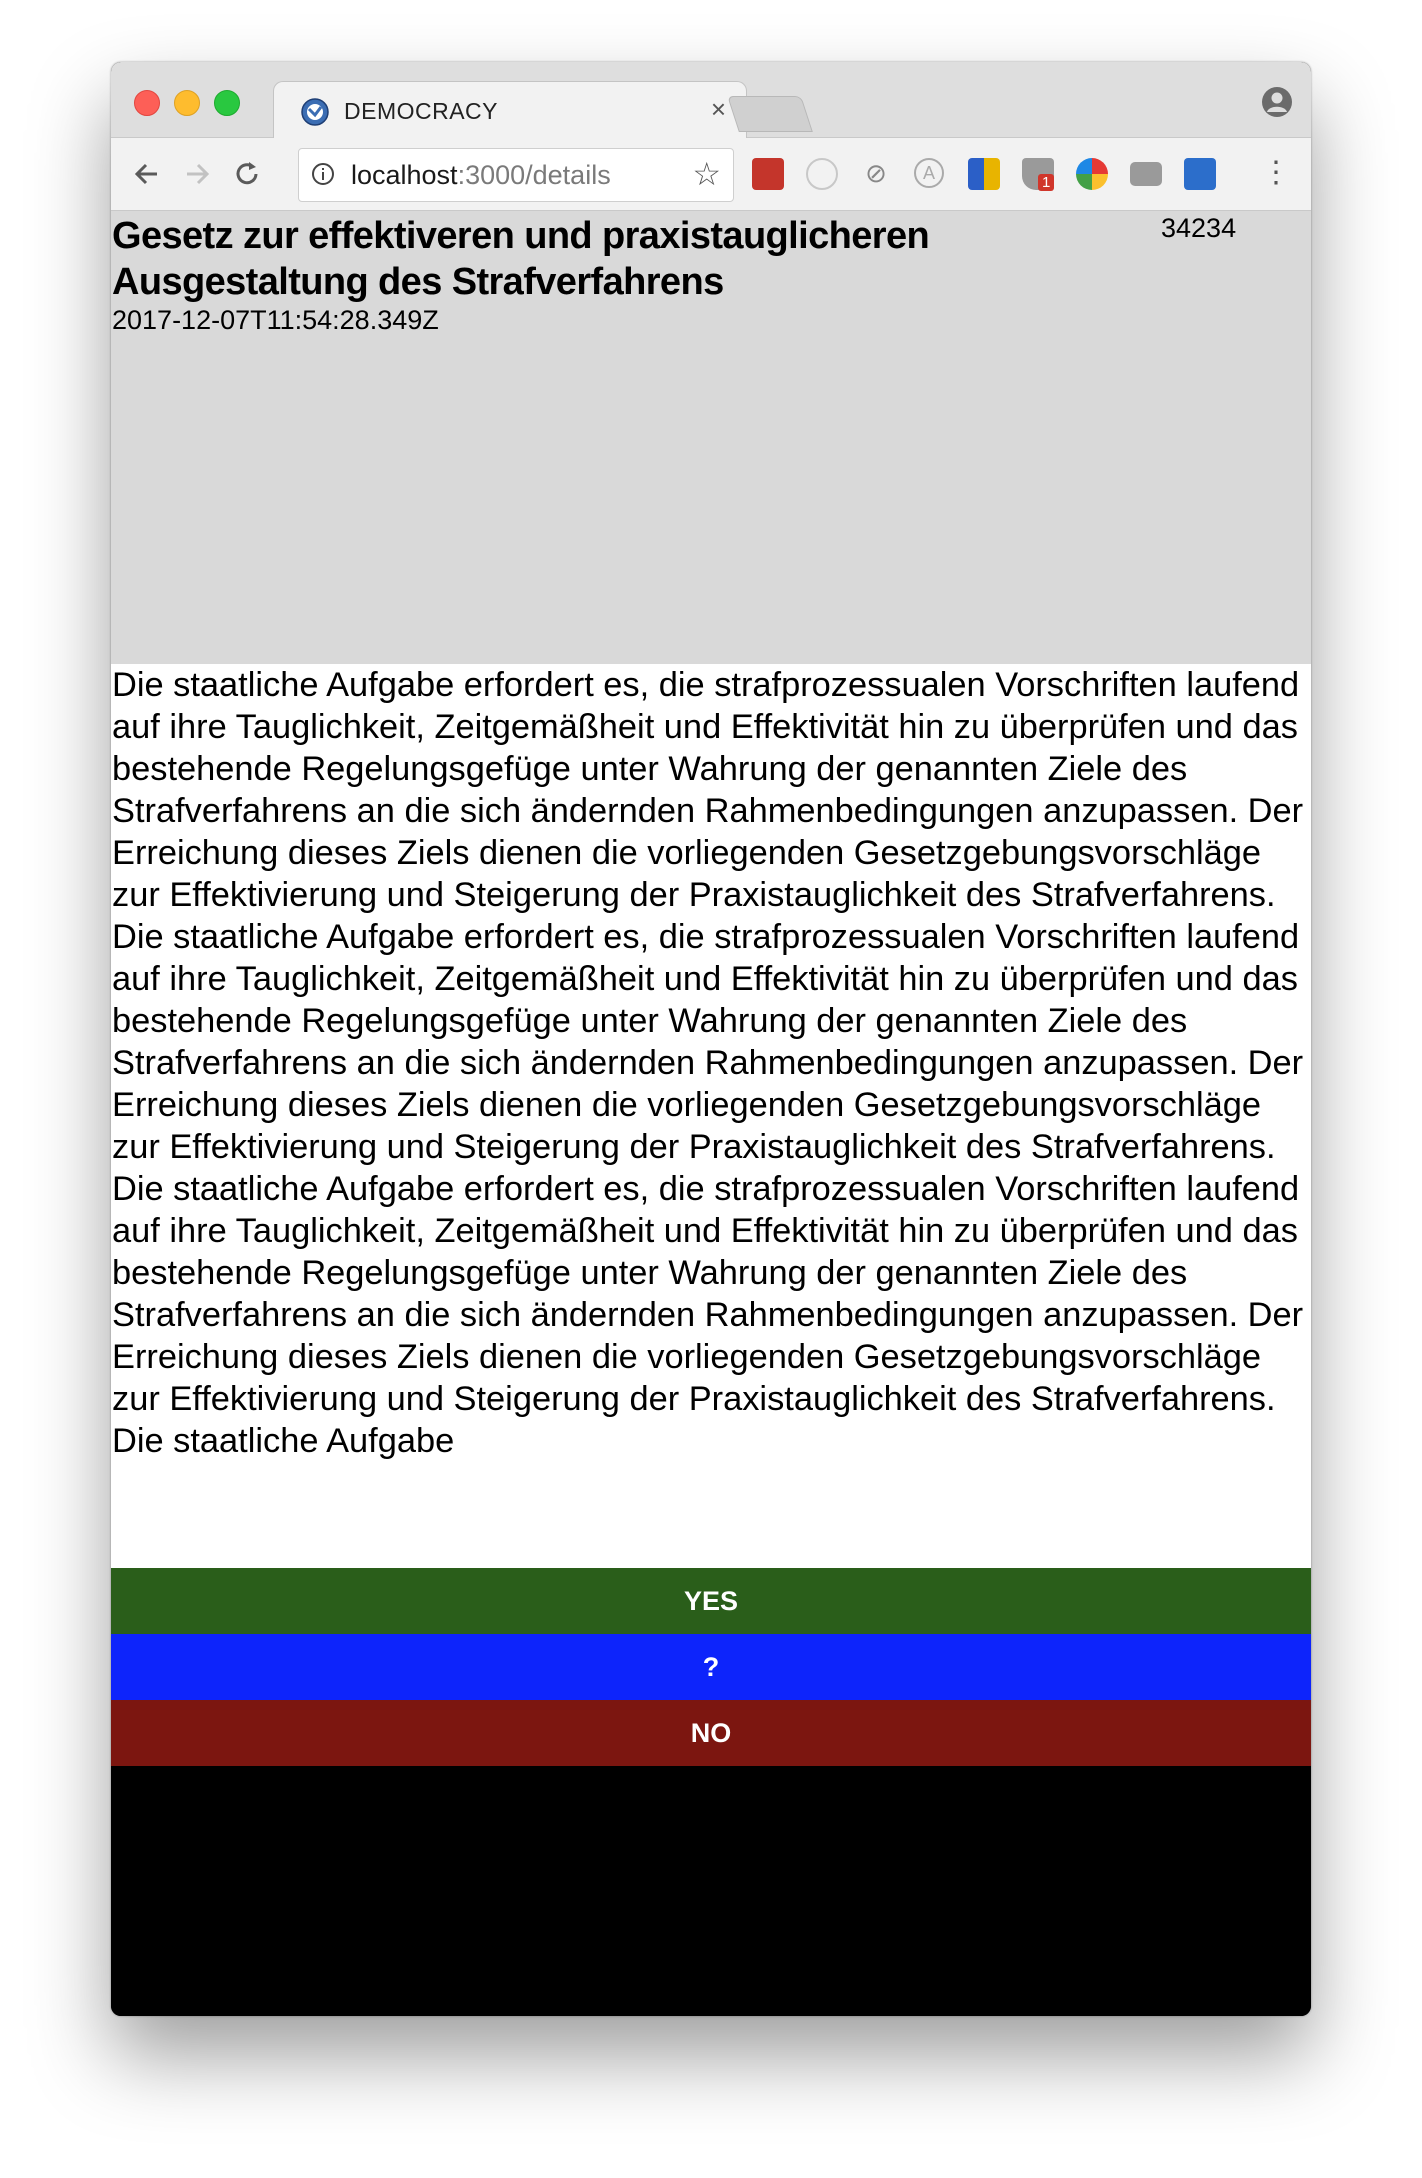  What do you see at coordinates (315, 112) in the screenshot?
I see `democracy-favicon-icon` at bounding box center [315, 112].